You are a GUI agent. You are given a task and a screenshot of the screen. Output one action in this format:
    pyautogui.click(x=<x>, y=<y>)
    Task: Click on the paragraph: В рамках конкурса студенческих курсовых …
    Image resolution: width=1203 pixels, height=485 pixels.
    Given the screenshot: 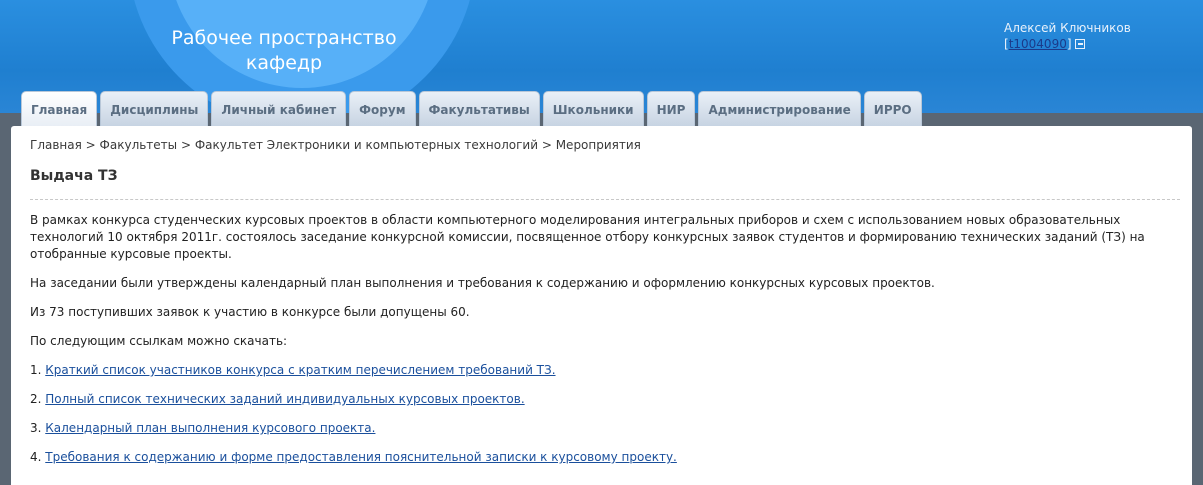 What is the action you would take?
    pyautogui.click(x=587, y=237)
    